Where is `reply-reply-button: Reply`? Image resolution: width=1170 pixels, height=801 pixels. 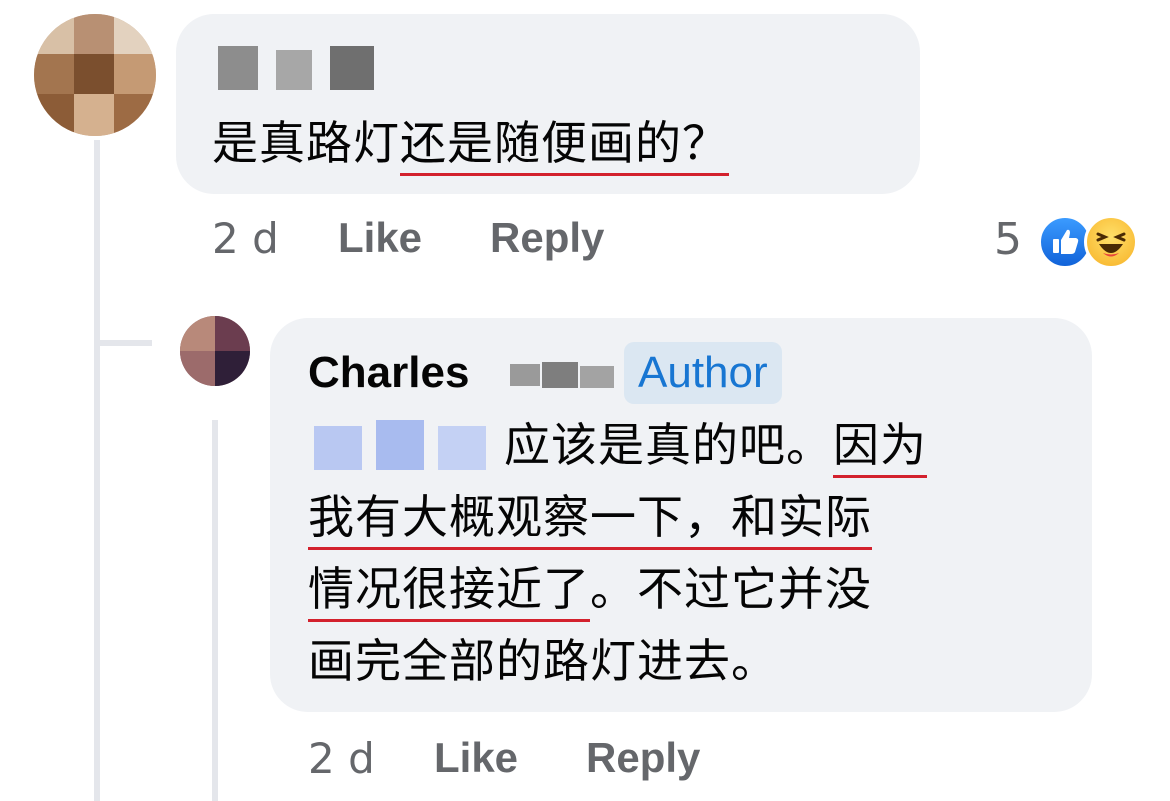
reply-reply-button: Reply is located at coordinates (643, 758).